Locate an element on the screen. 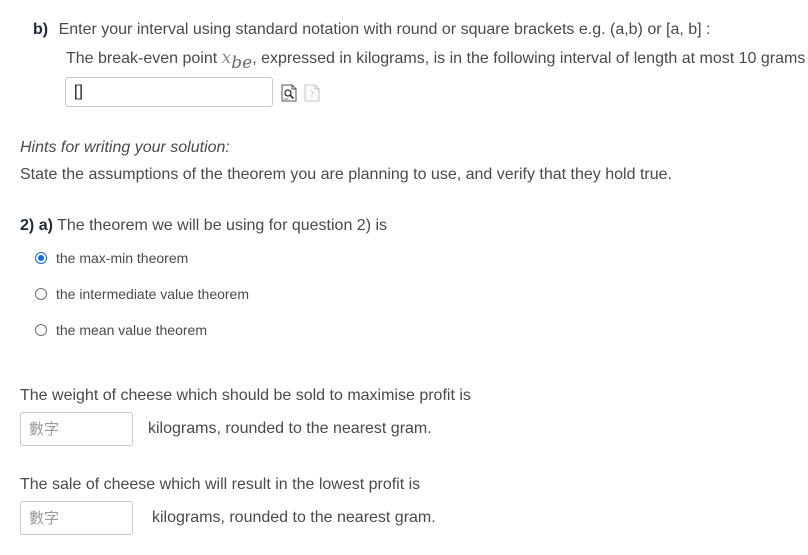  option-label: the max-min theorem is located at coordinates (122, 258).